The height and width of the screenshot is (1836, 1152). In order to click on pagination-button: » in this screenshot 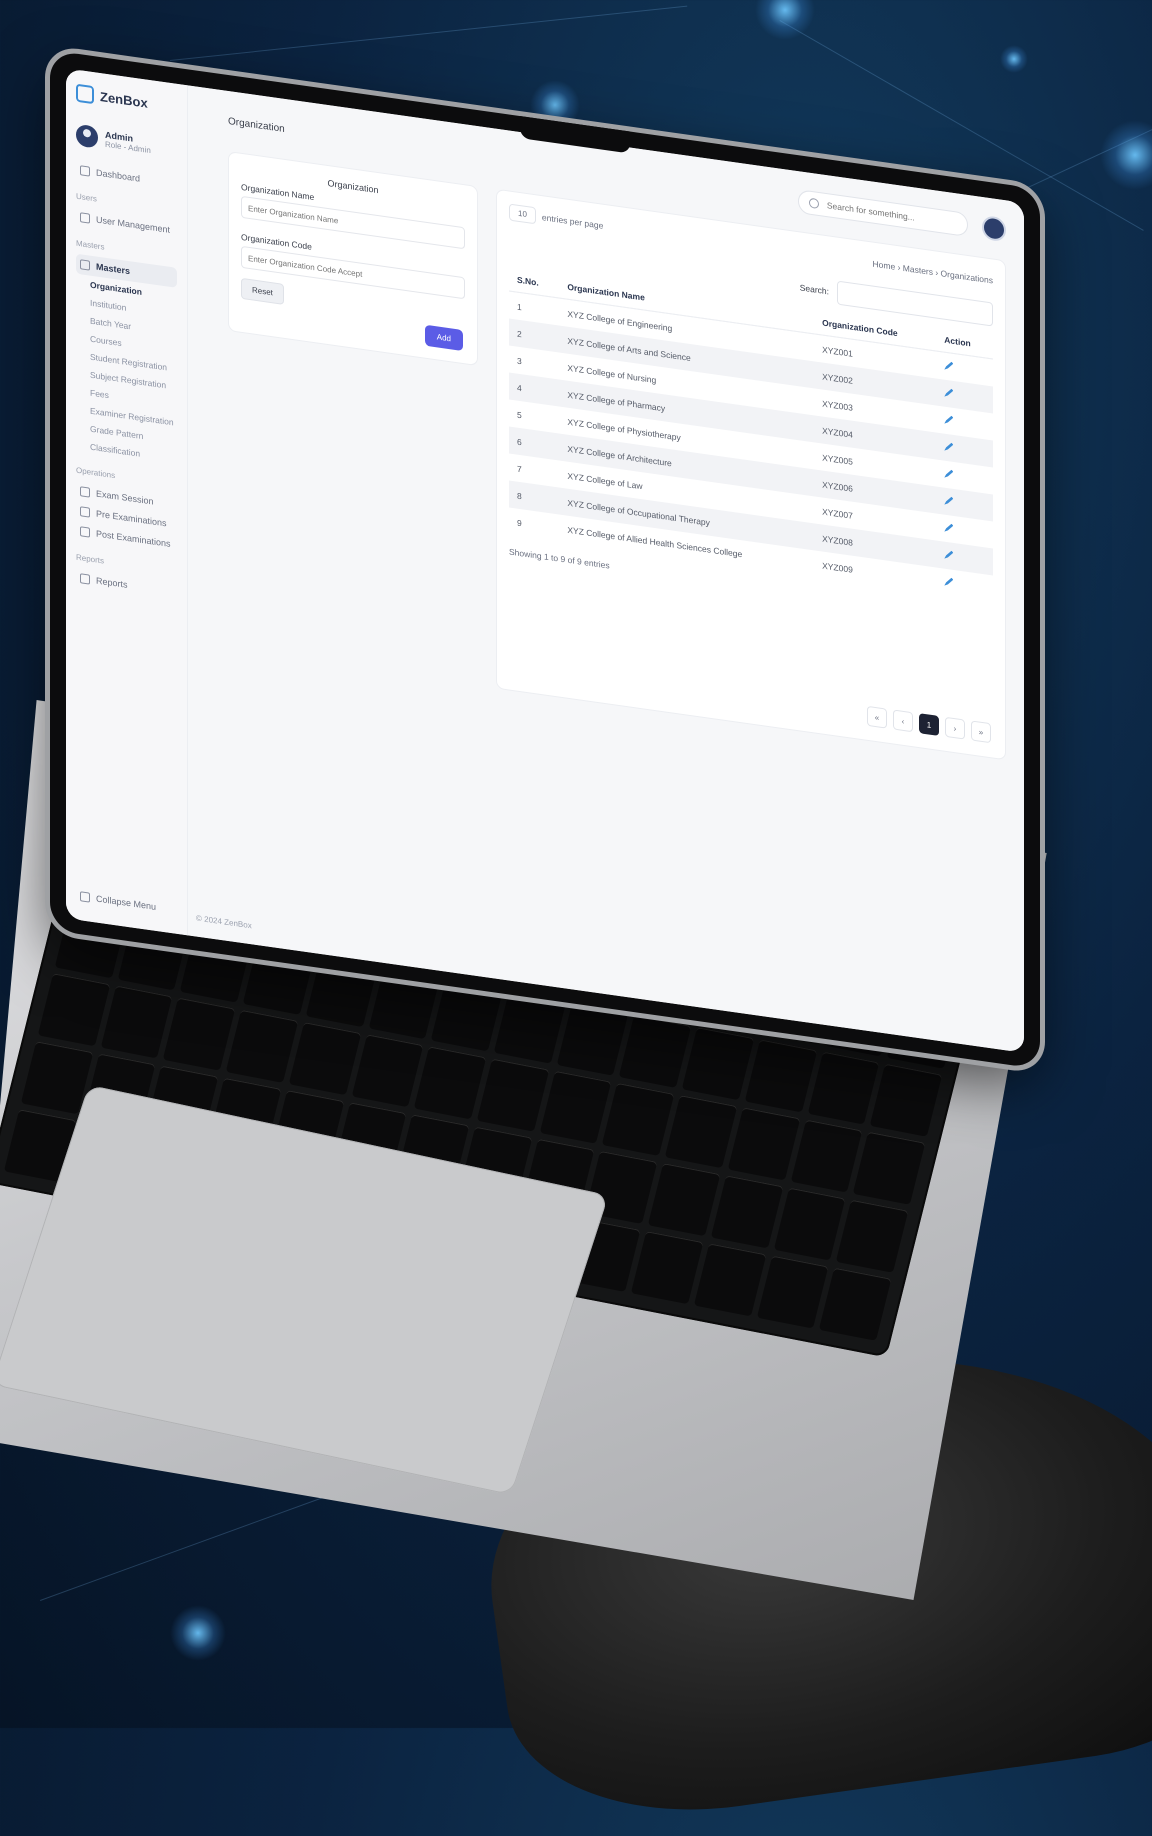, I will do `click(981, 732)`.